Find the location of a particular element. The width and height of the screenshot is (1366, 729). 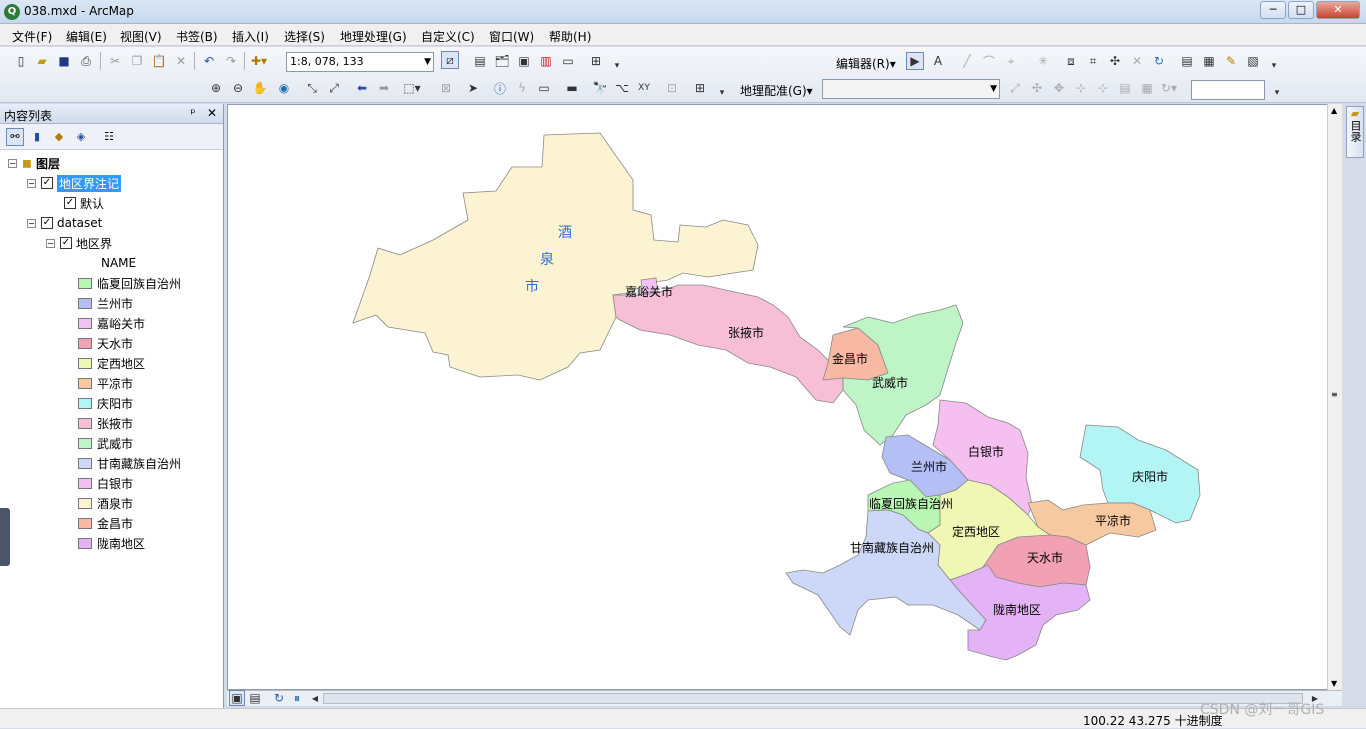

legend-item: 张掖市 is located at coordinates (105, 423).